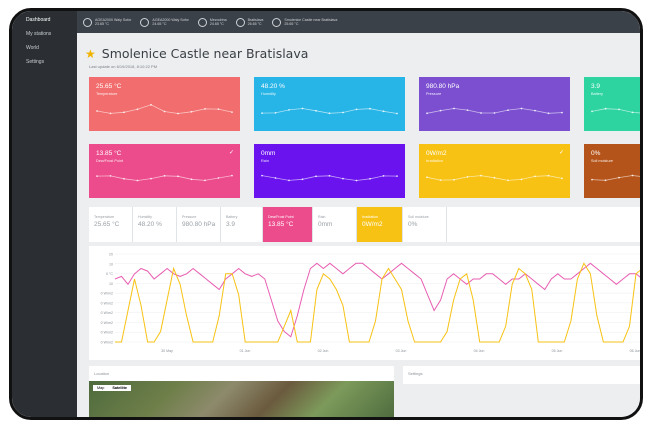 Image resolution: width=652 pixels, height=425 pixels. What do you see at coordinates (612, 104) in the screenshot?
I see `sensor-card: 3.9 Battery` at bounding box center [612, 104].